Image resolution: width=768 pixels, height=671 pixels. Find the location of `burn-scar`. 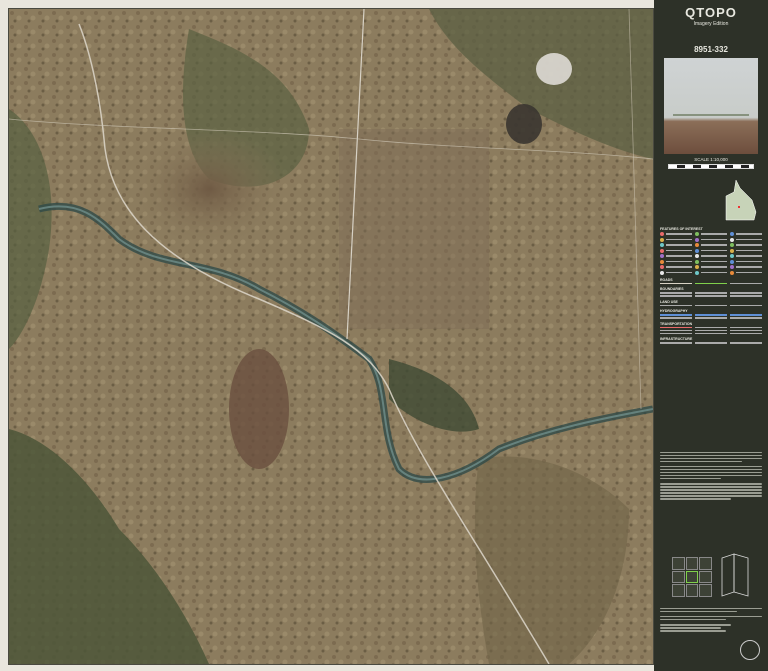

burn-scar is located at coordinates (259, 409).